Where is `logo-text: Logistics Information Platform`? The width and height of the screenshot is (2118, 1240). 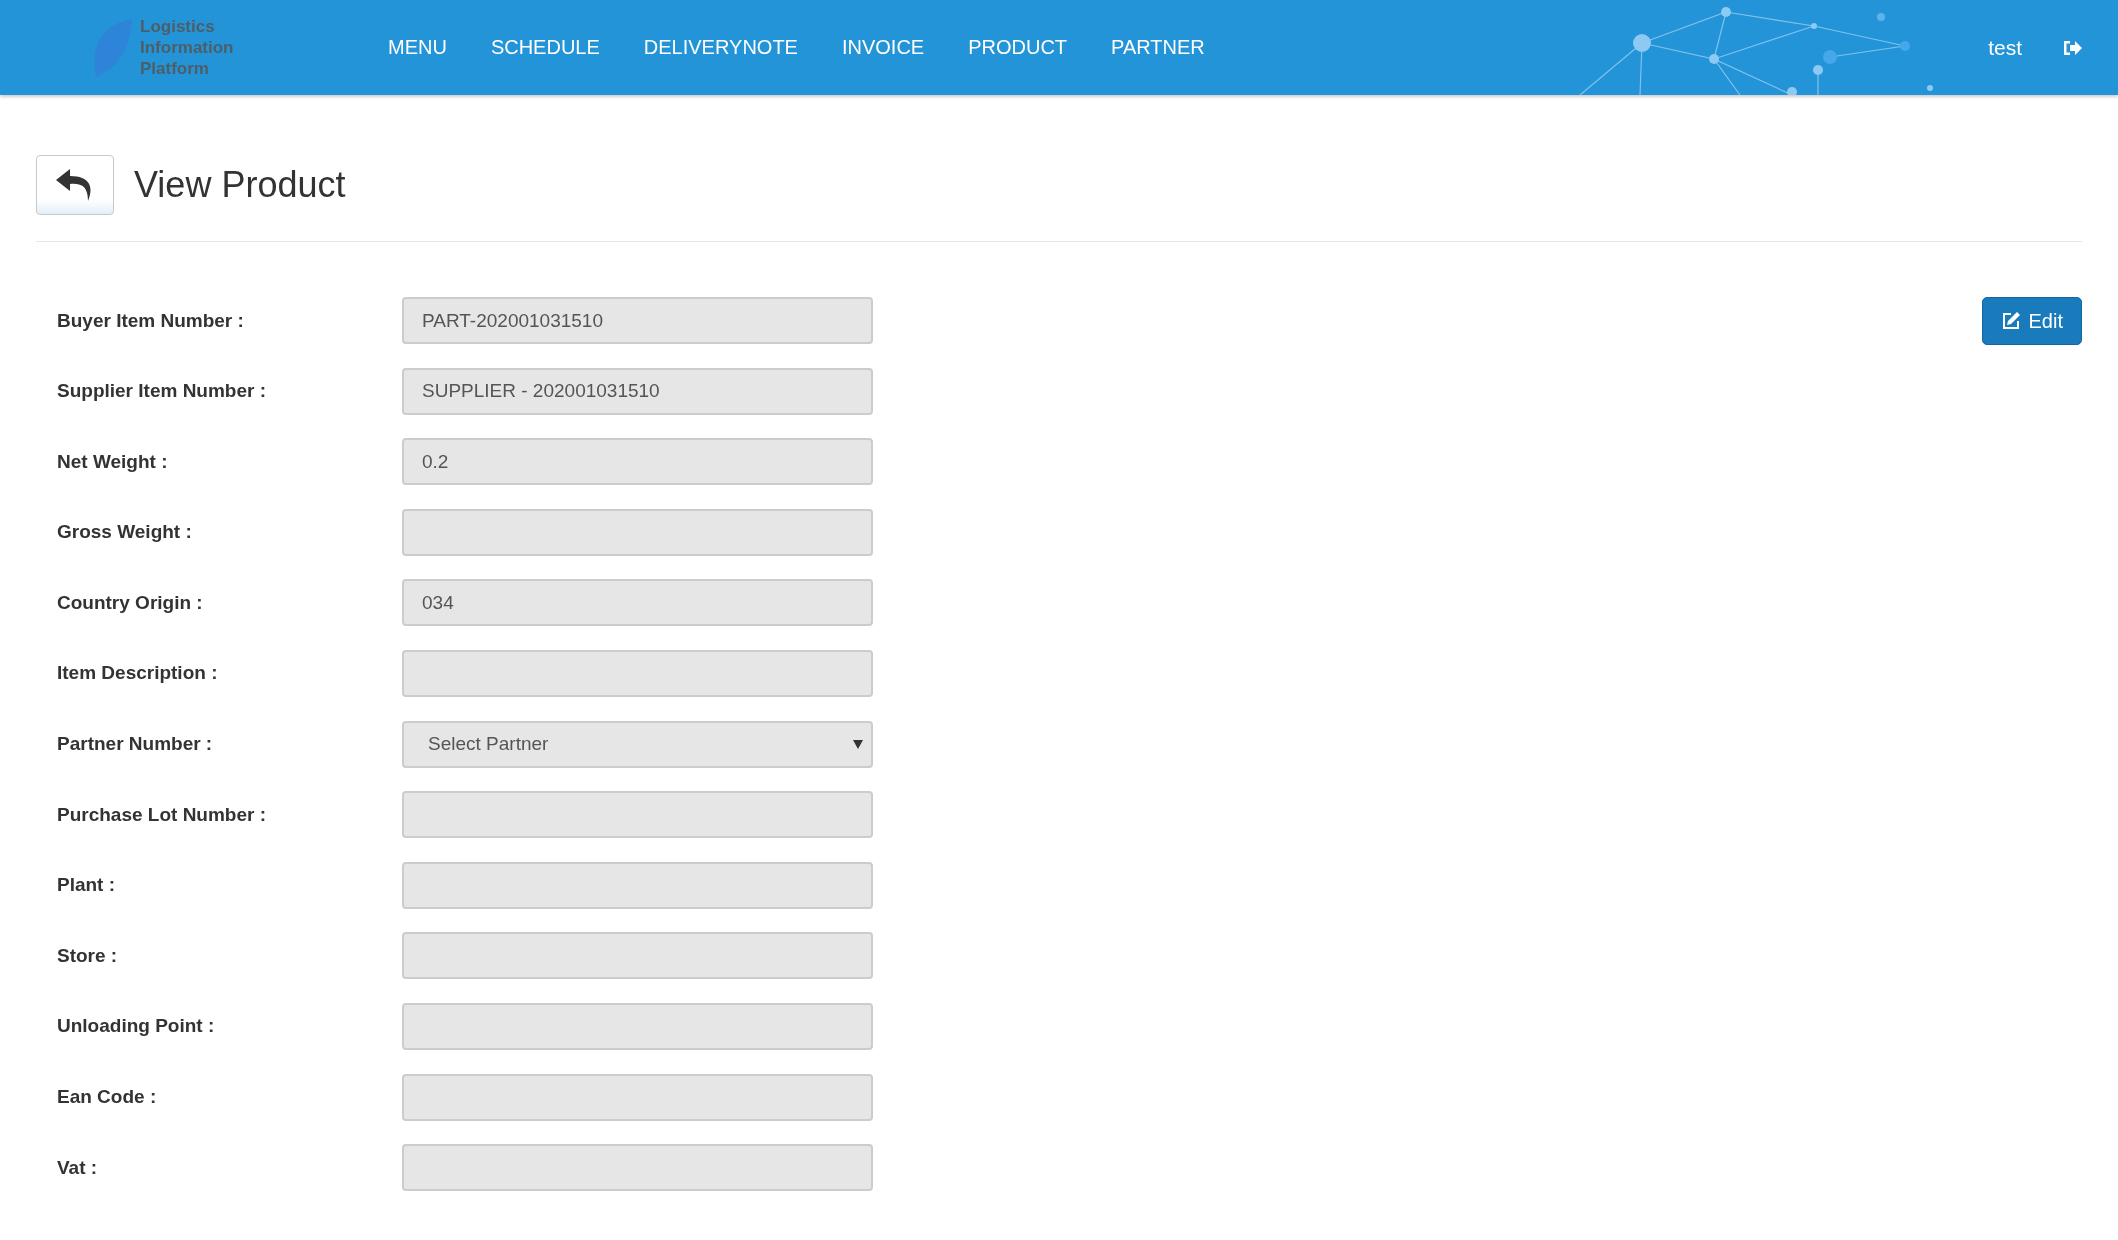
logo-text: Logistics Information Platform is located at coordinates (187, 47).